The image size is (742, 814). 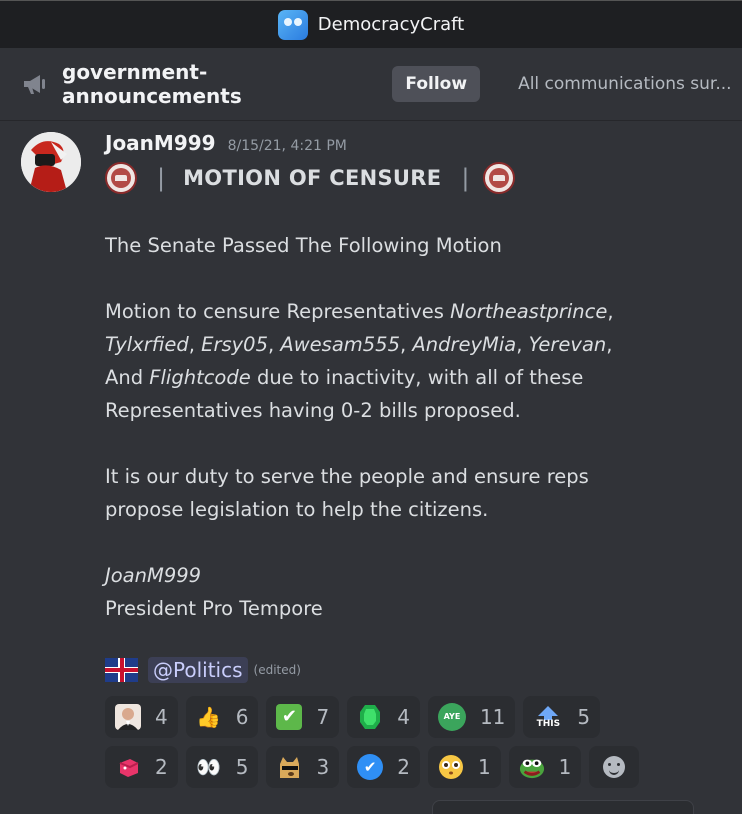 I want to click on this-arrow-icon: THIS, so click(x=548, y=717).